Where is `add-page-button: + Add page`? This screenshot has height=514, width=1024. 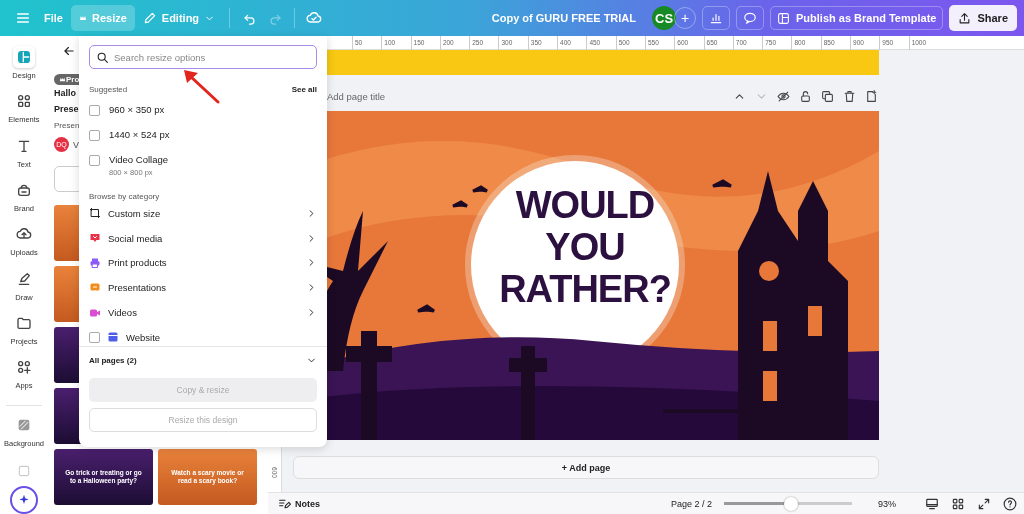 add-page-button: + Add page is located at coordinates (586, 467).